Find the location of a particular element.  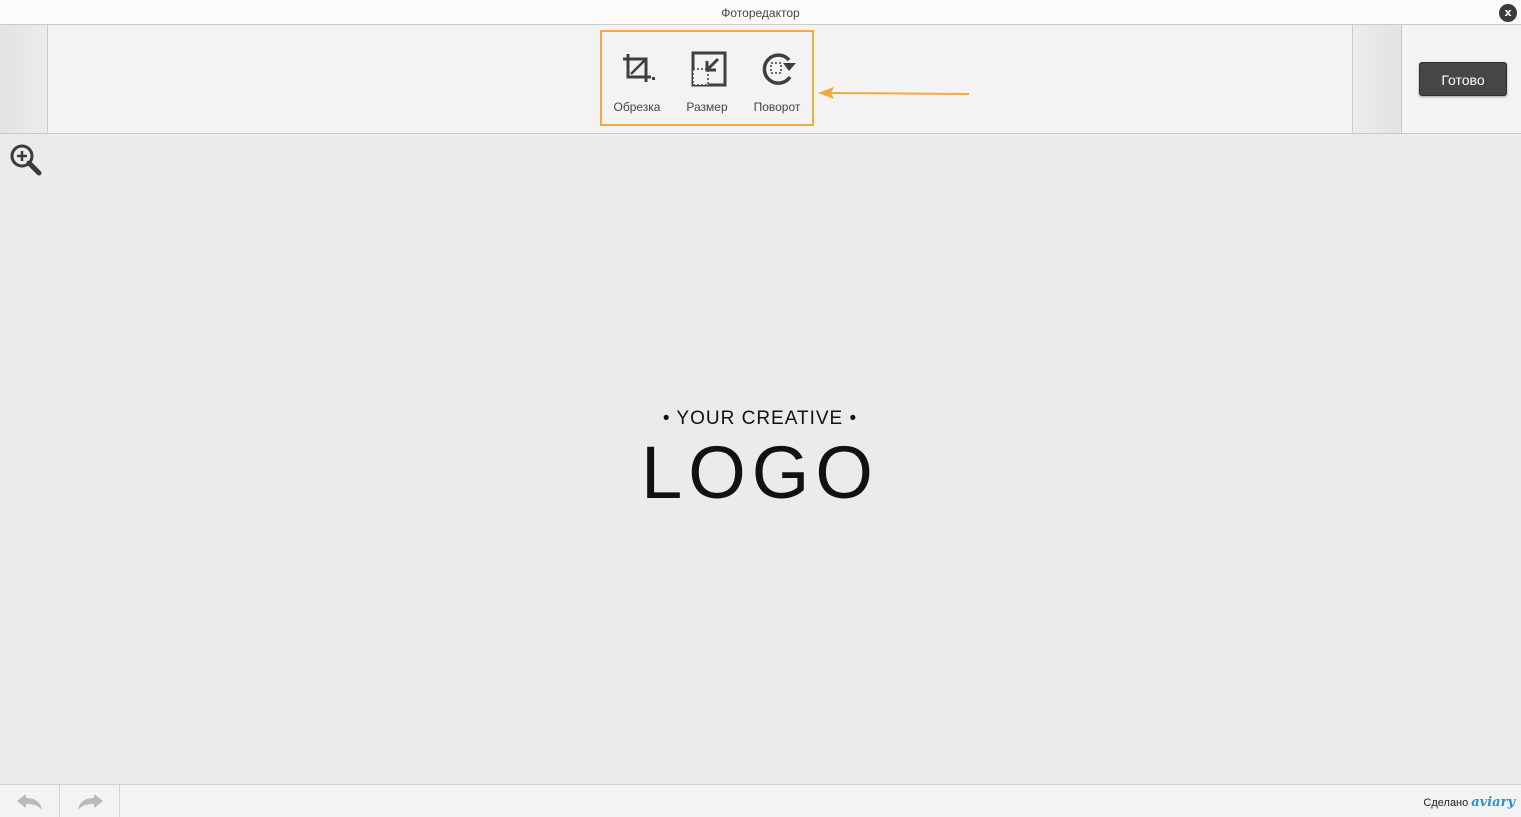

powered-by-text: Сделано is located at coordinates (1446, 803).